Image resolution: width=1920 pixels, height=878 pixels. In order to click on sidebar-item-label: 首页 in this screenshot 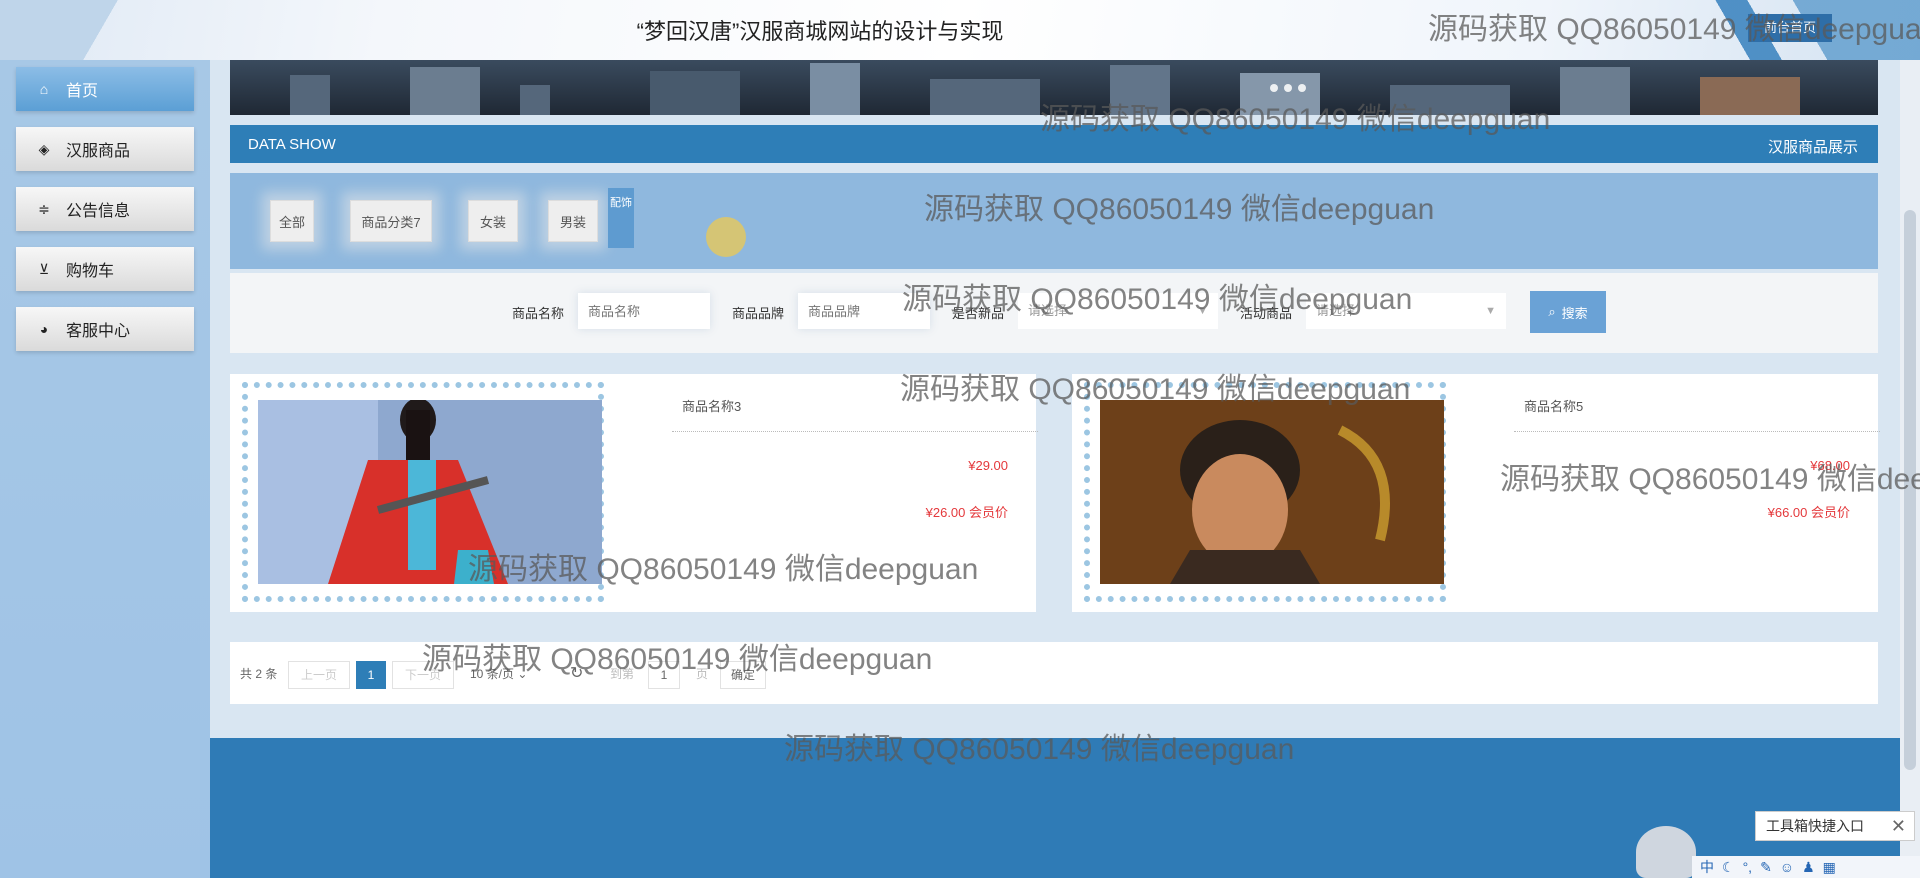, I will do `click(82, 91)`.